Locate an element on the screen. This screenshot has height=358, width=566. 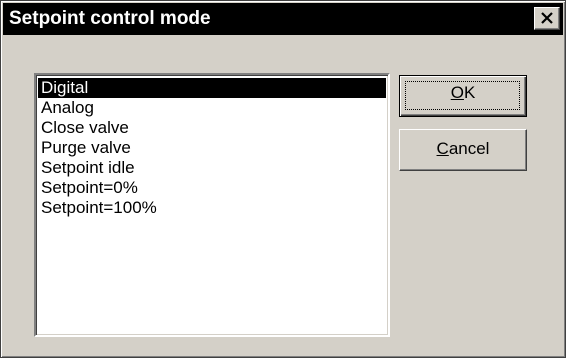
close-button is located at coordinates (547, 18).